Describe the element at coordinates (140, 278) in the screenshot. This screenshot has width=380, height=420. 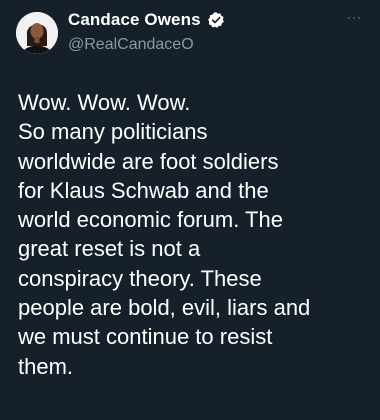
I see `tweet-line: conspiracy theory. These` at that location.